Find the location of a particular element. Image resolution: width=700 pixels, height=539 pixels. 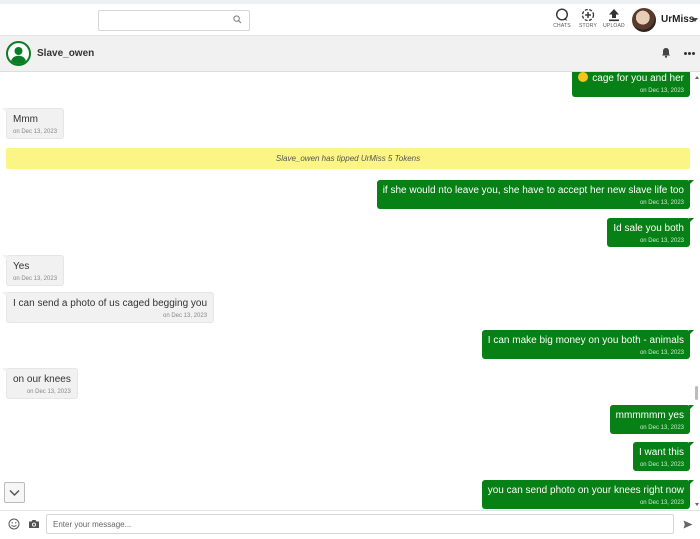

bell-icon is located at coordinates (666, 52).